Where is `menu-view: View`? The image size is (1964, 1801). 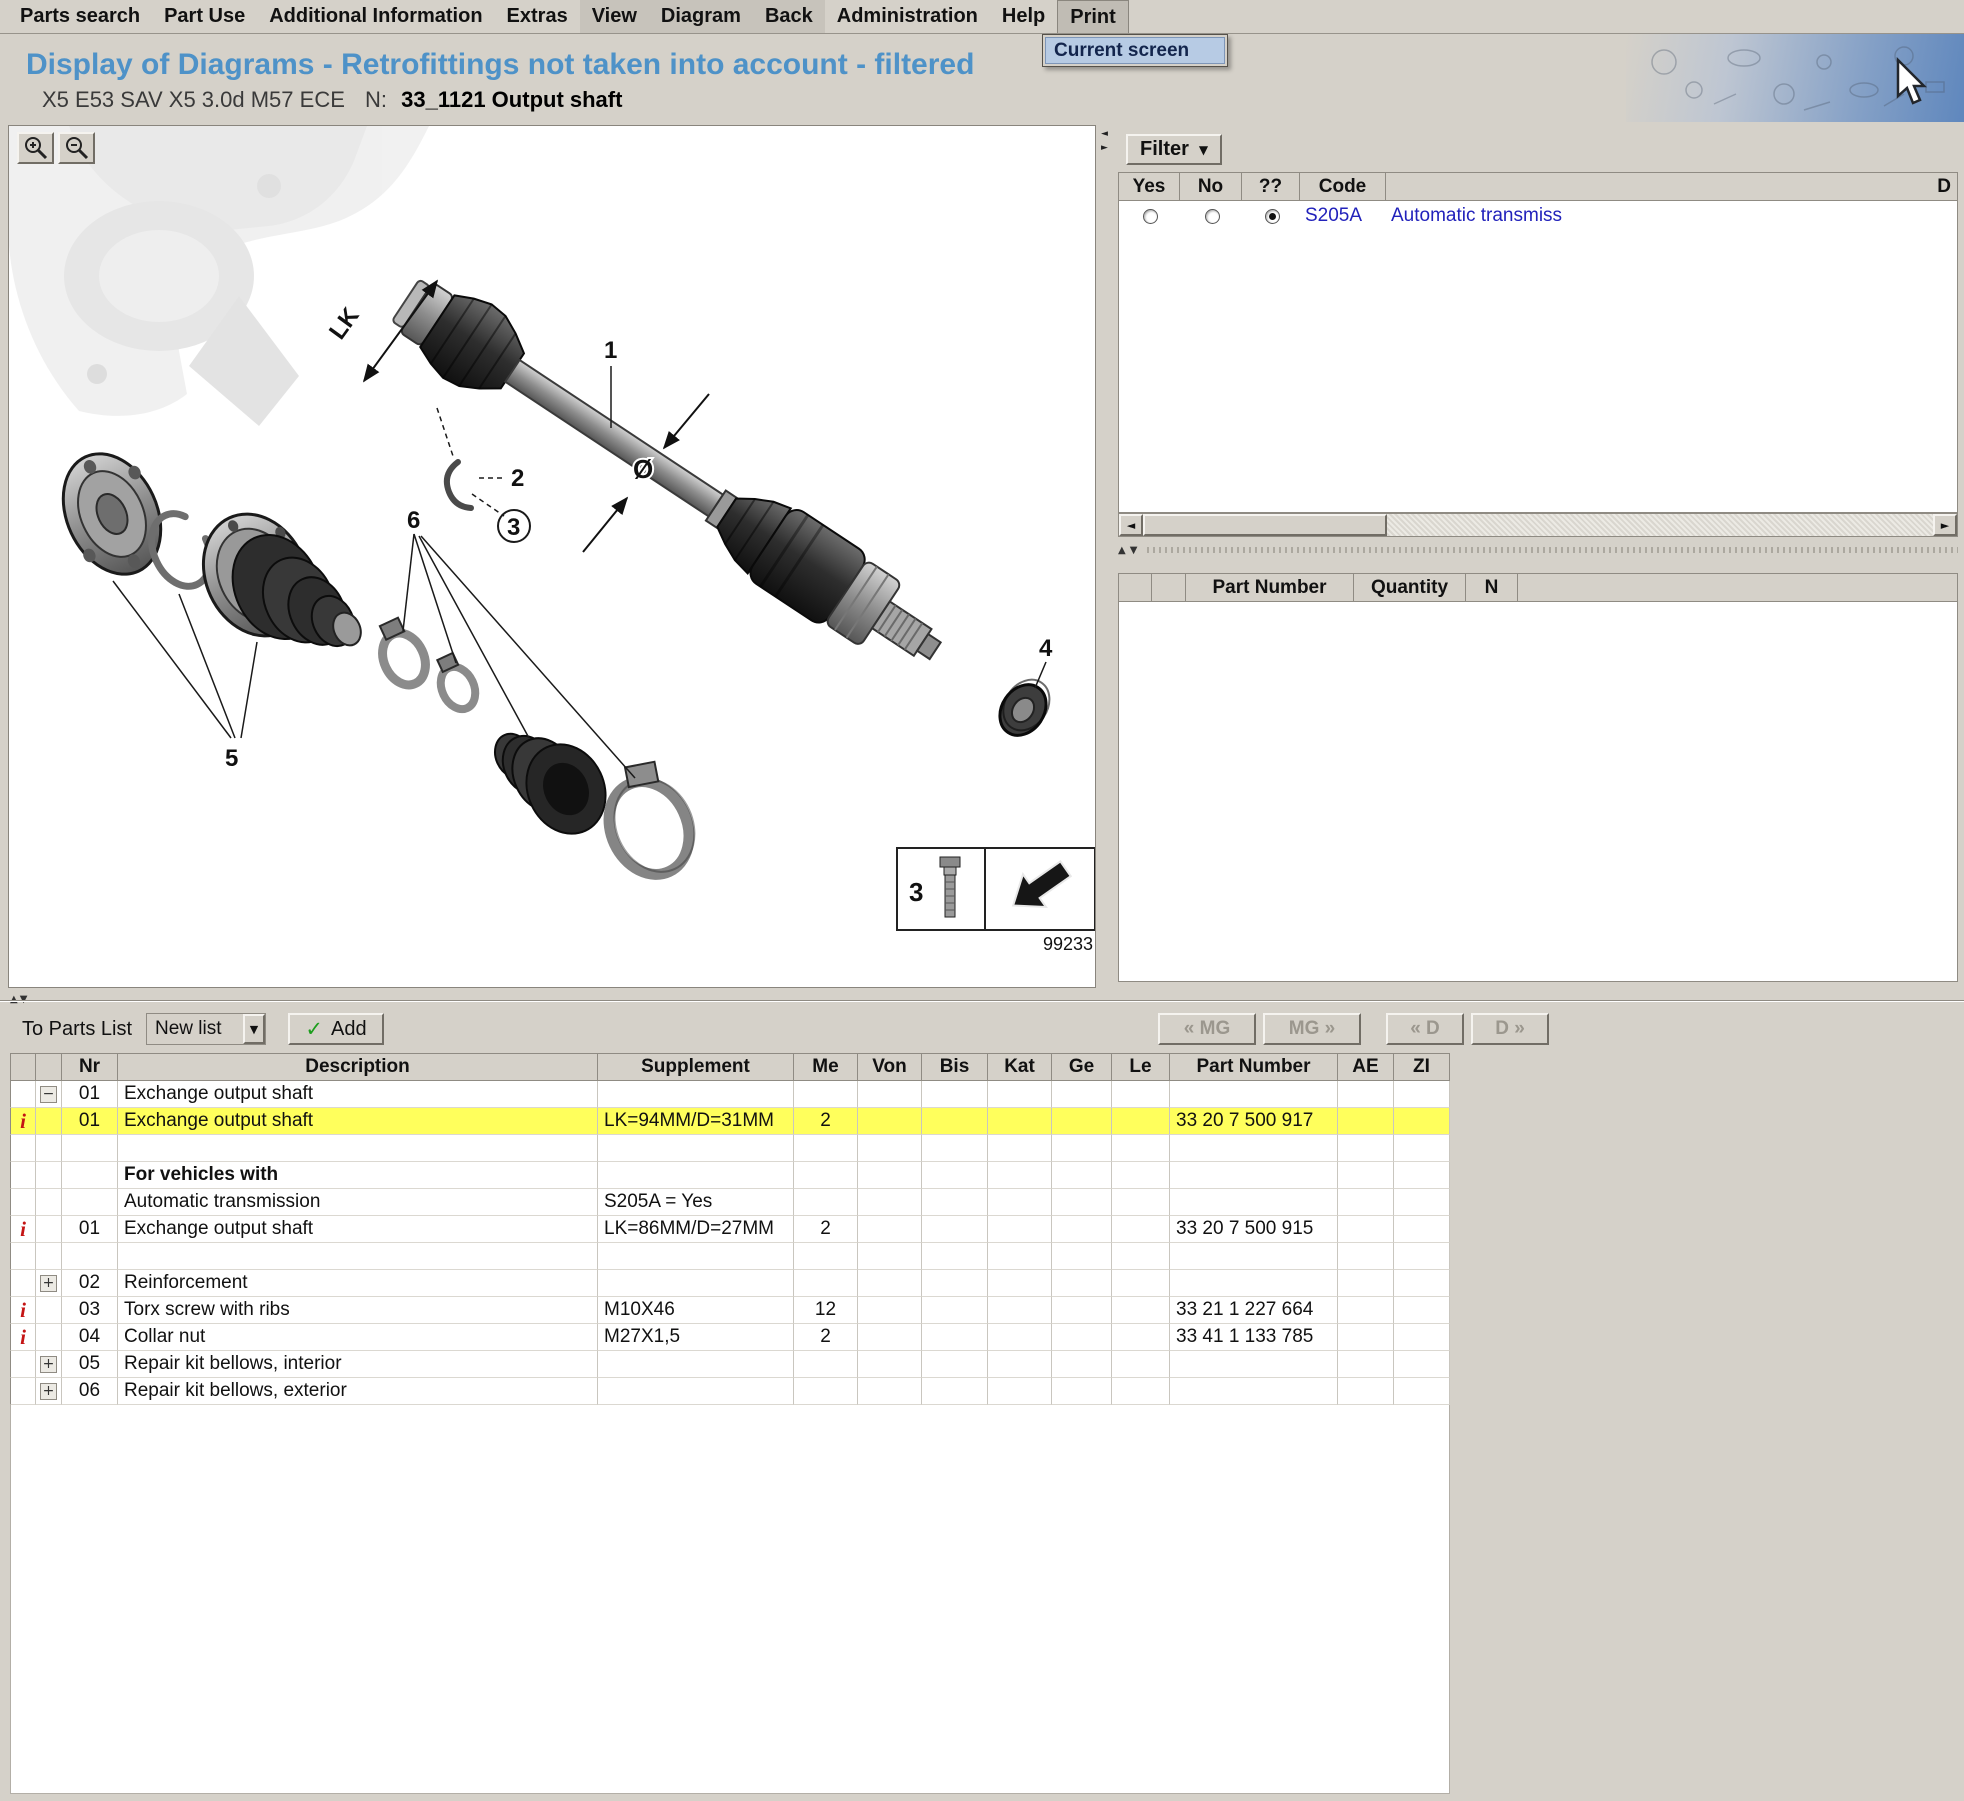 menu-view: View is located at coordinates (614, 16).